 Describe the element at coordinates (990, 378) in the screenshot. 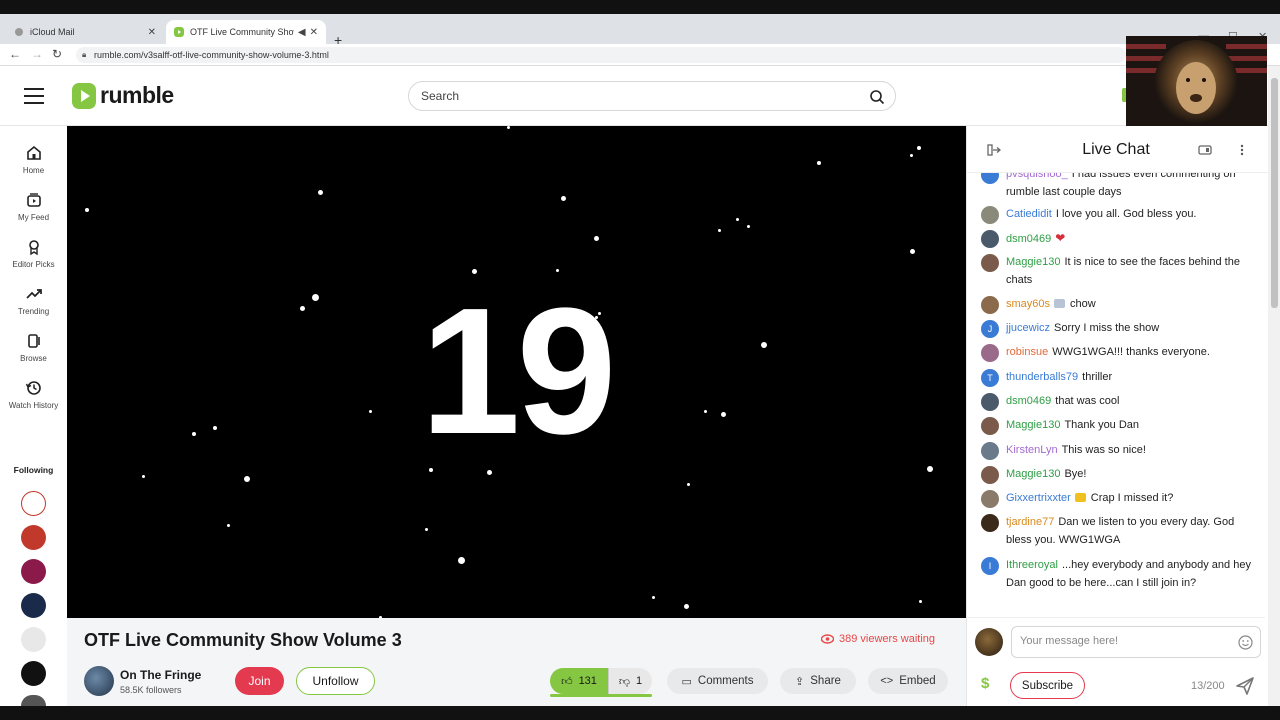

I see `chat-user-avatar: T` at that location.